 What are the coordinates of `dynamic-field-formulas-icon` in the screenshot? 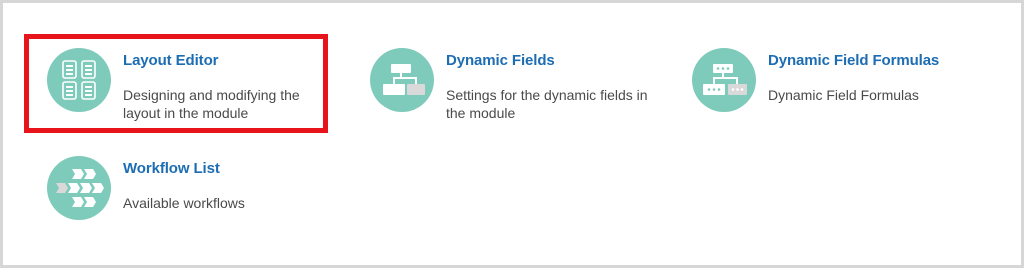 It's located at (724, 80).